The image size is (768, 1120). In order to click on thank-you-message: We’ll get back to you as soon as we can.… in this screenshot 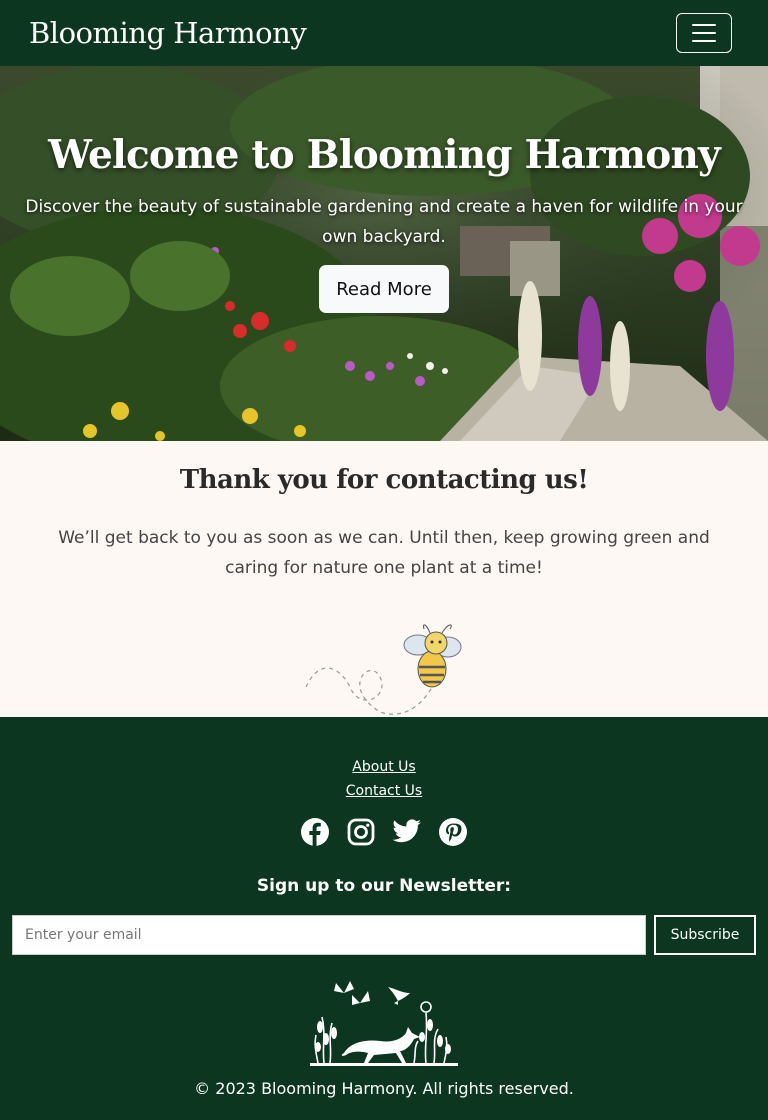, I will do `click(384, 553)`.